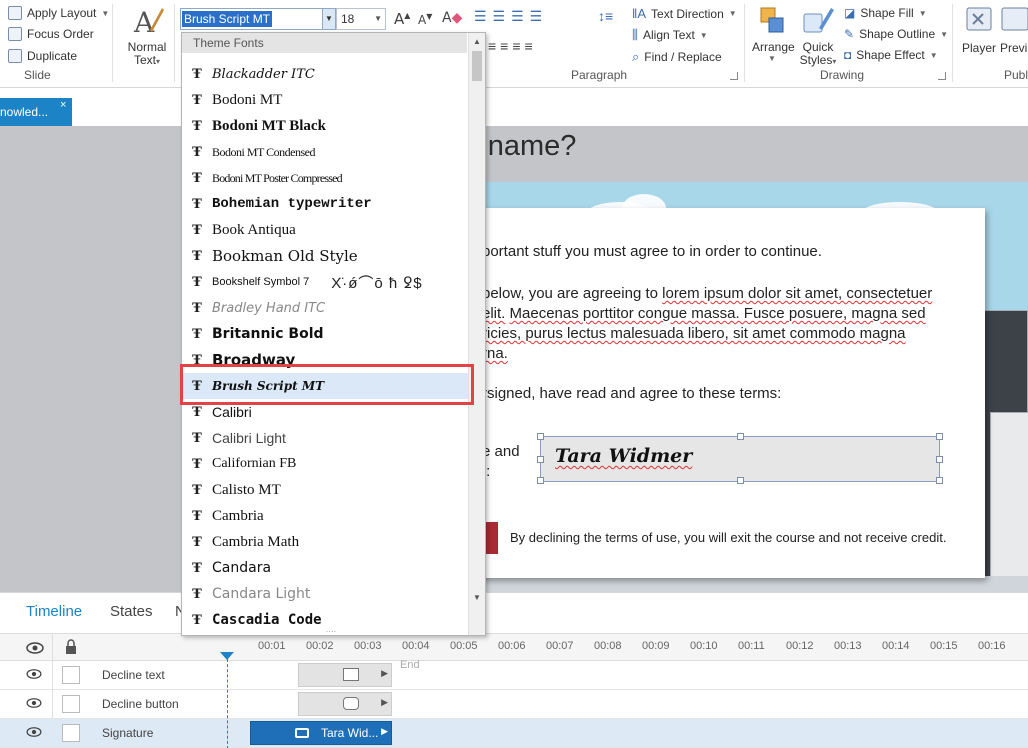 This screenshot has height=748, width=1028. What do you see at coordinates (514, 733) in the screenshot?
I see `timeline-row: Signature Tara Wid... ▶` at bounding box center [514, 733].